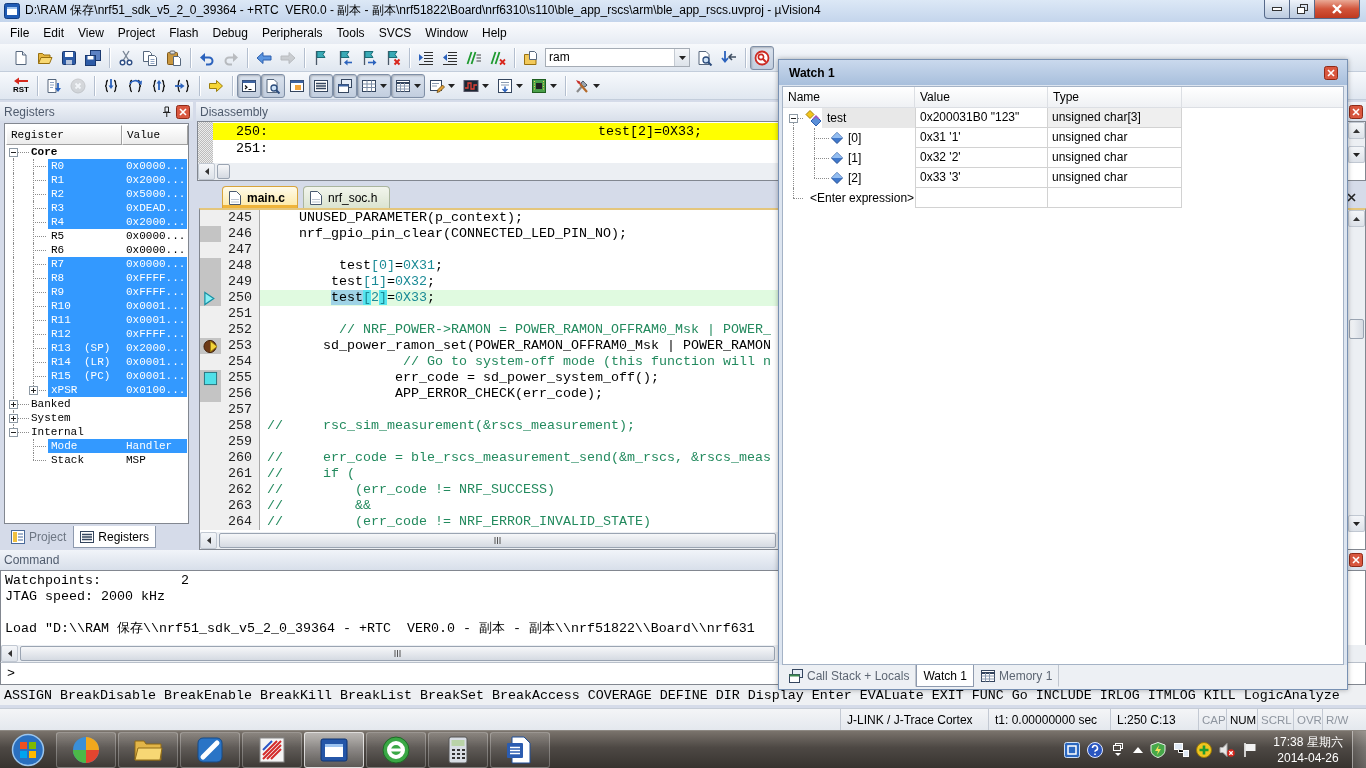 The width and height of the screenshot is (1366, 768). Describe the element at coordinates (855, 138) in the screenshot. I see `variable-name: [0]` at that location.